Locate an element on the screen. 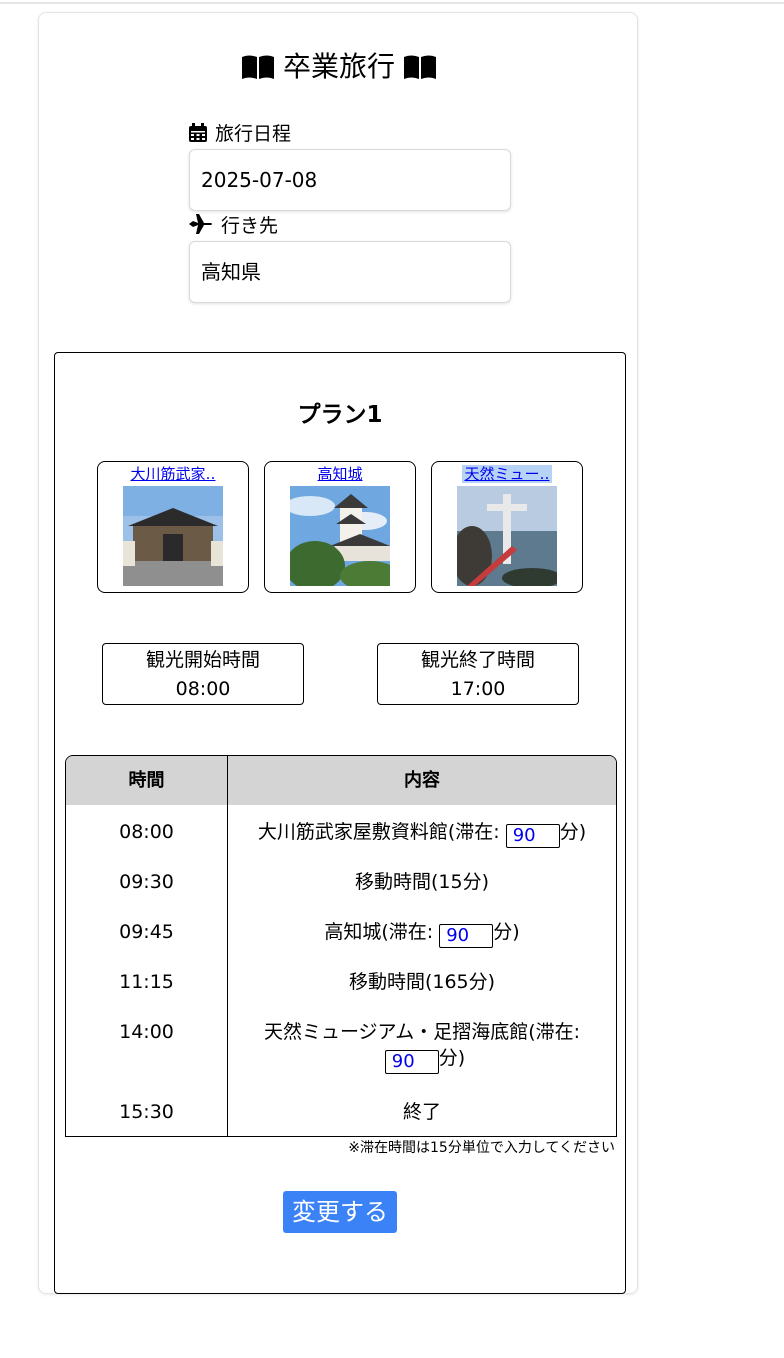 The width and height of the screenshot is (784, 1358). change-button: 変更する is located at coordinates (340, 1212).